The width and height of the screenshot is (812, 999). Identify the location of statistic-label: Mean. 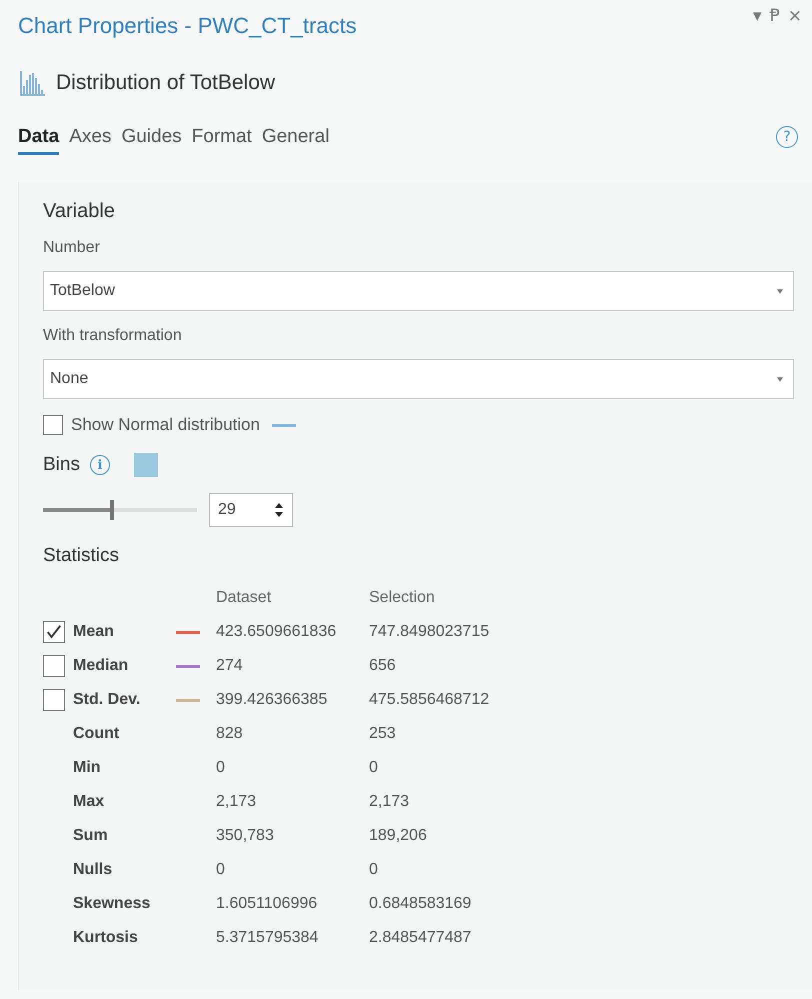
(94, 632).